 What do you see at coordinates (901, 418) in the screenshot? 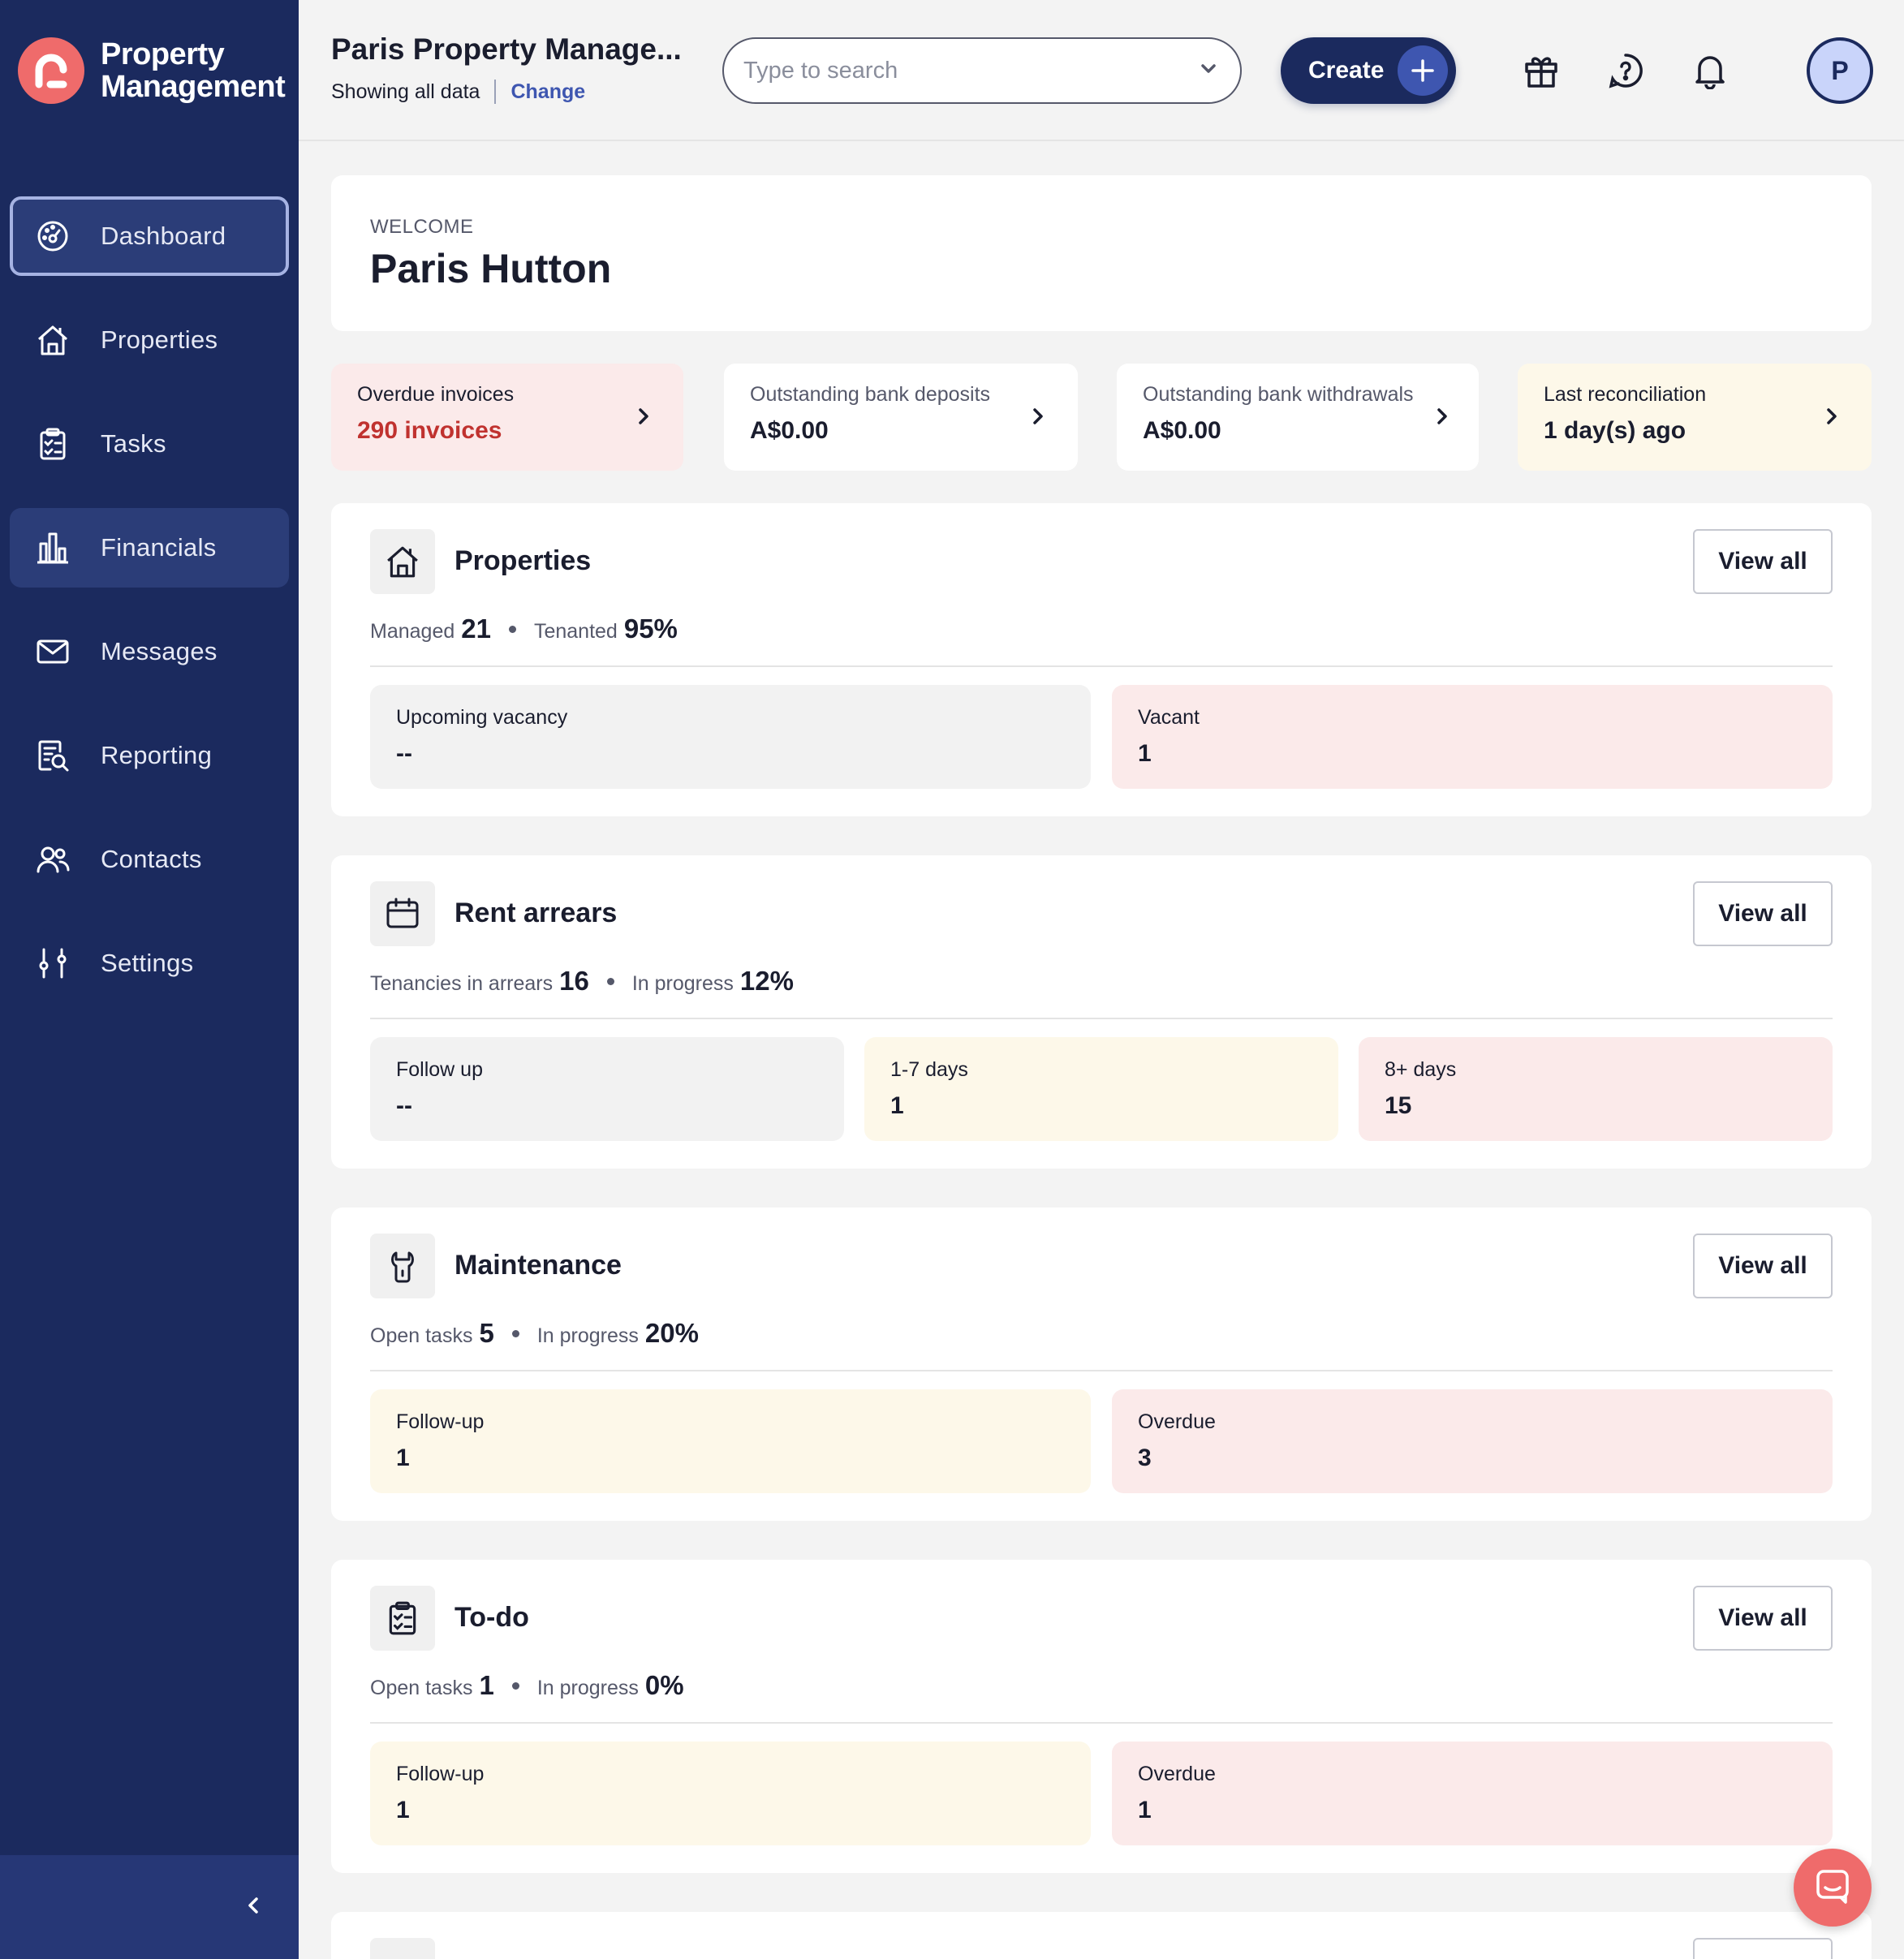
I see `stat-outstanding-deposits: Outstanding bank deposits A$0.00` at bounding box center [901, 418].